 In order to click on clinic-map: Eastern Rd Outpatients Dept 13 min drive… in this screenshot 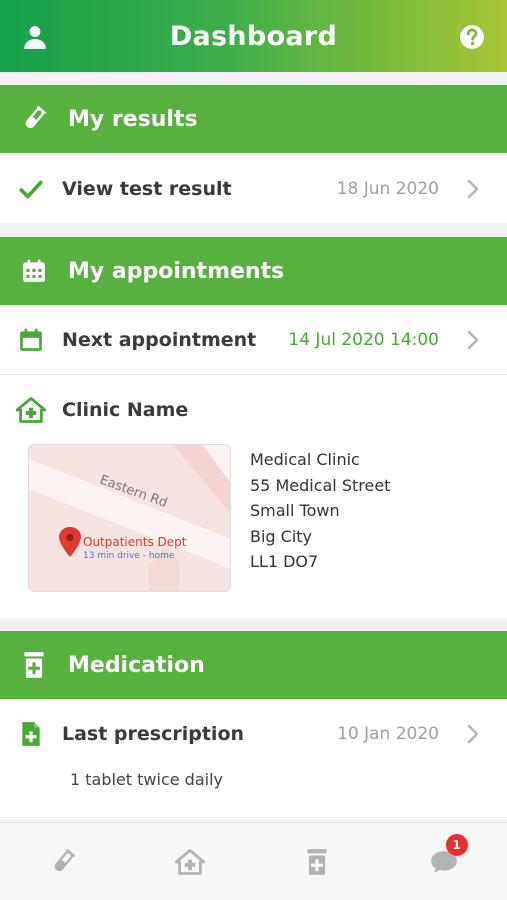, I will do `click(129, 518)`.